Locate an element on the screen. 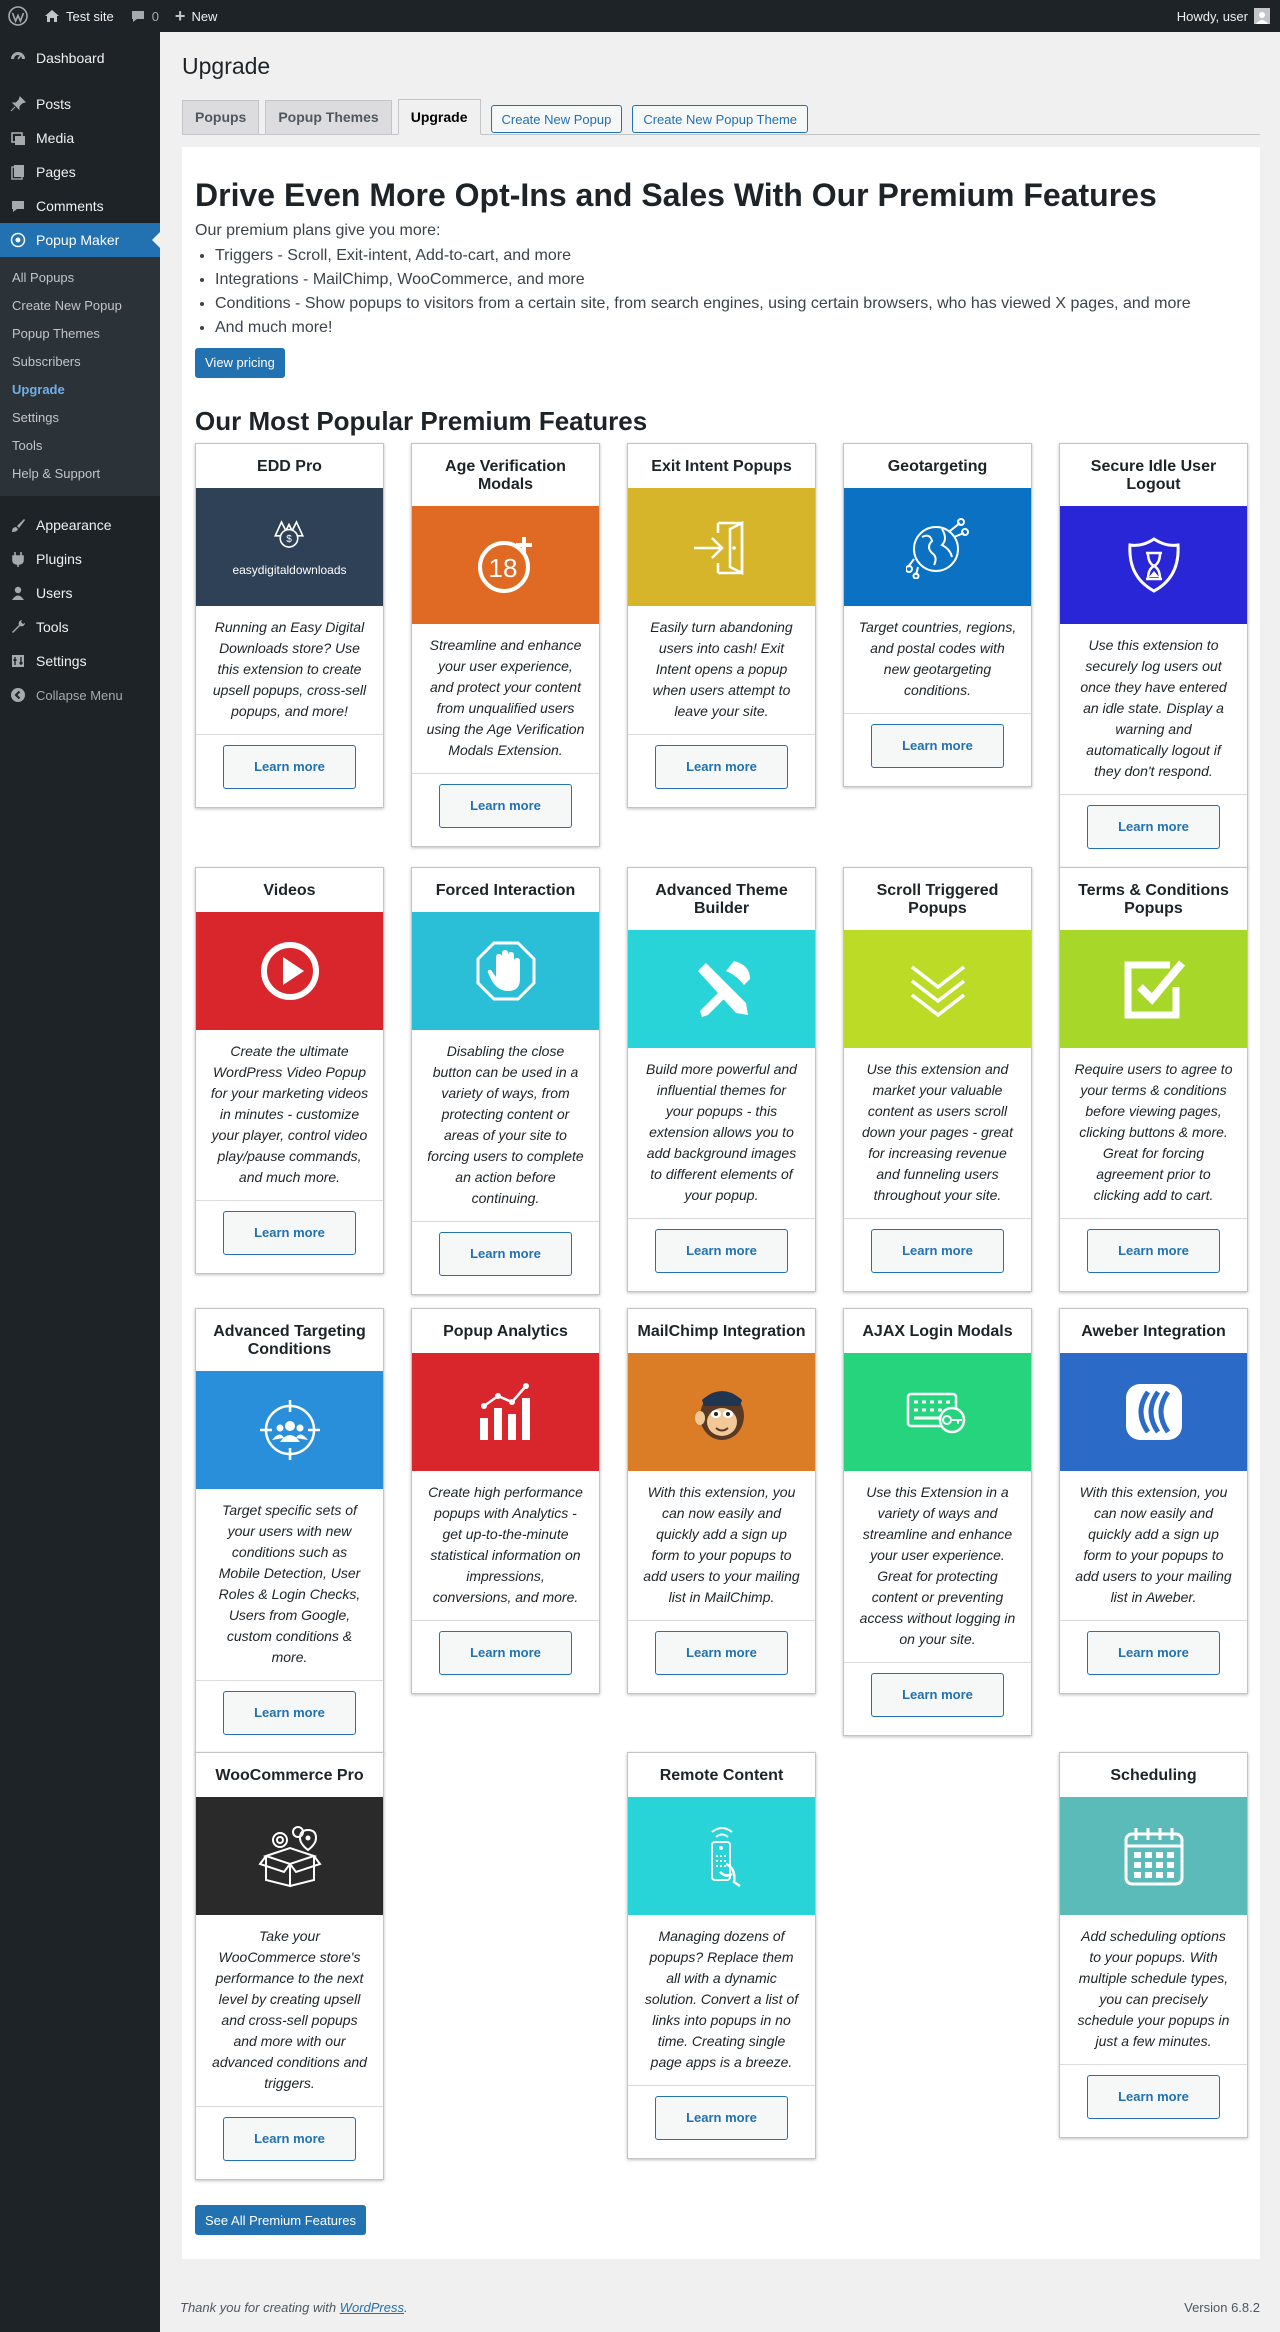 The image size is (1280, 2332). menu-item-settings: Settings is located at coordinates (80, 661).